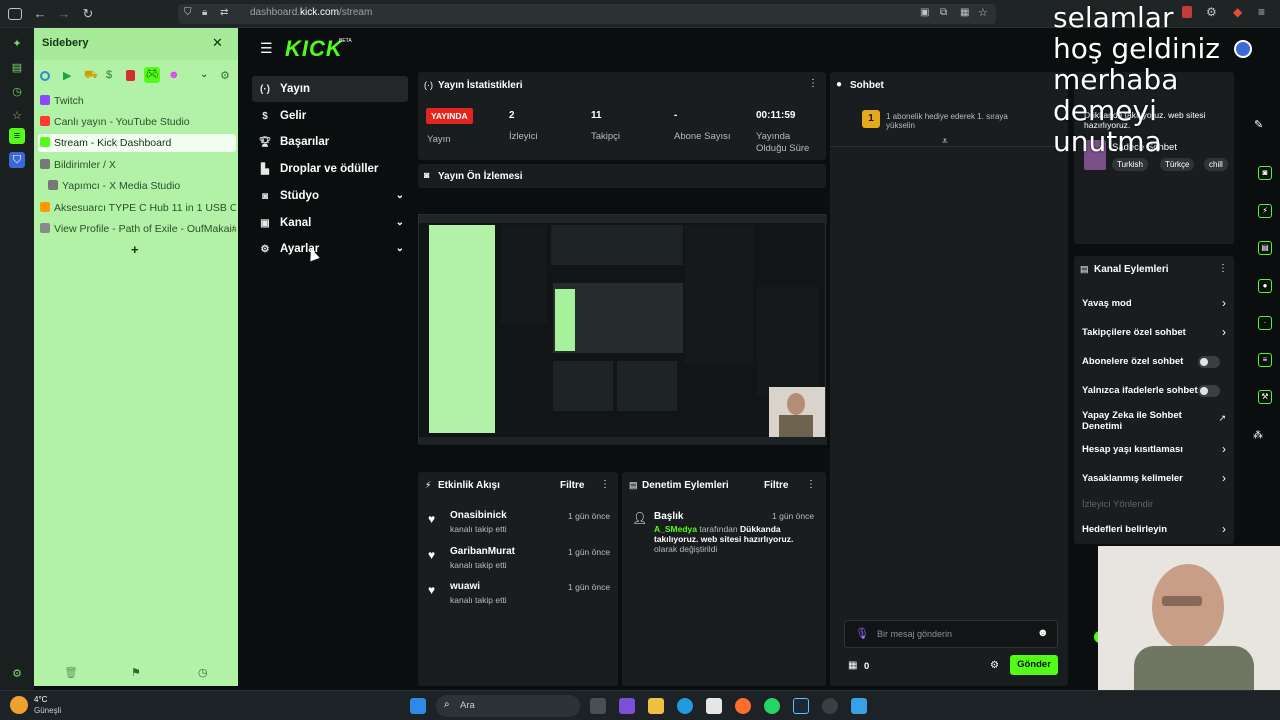 The width and height of the screenshot is (1280, 720). What do you see at coordinates (1137, 421) in the screenshot?
I see `ai-moderation-item: Yapay Zeka ile Sohbet Denetimi` at bounding box center [1137, 421].